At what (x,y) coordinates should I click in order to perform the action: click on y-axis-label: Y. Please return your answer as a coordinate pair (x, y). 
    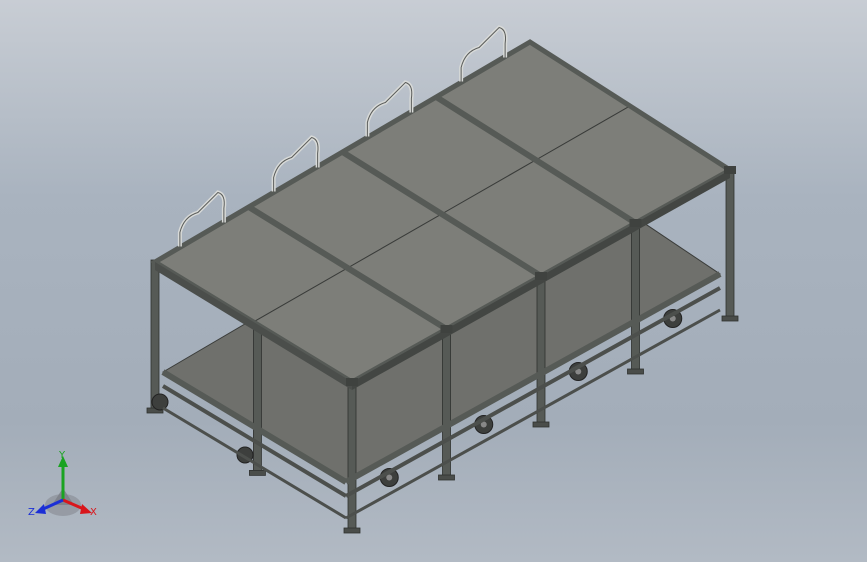
    Looking at the image, I should click on (62, 455).